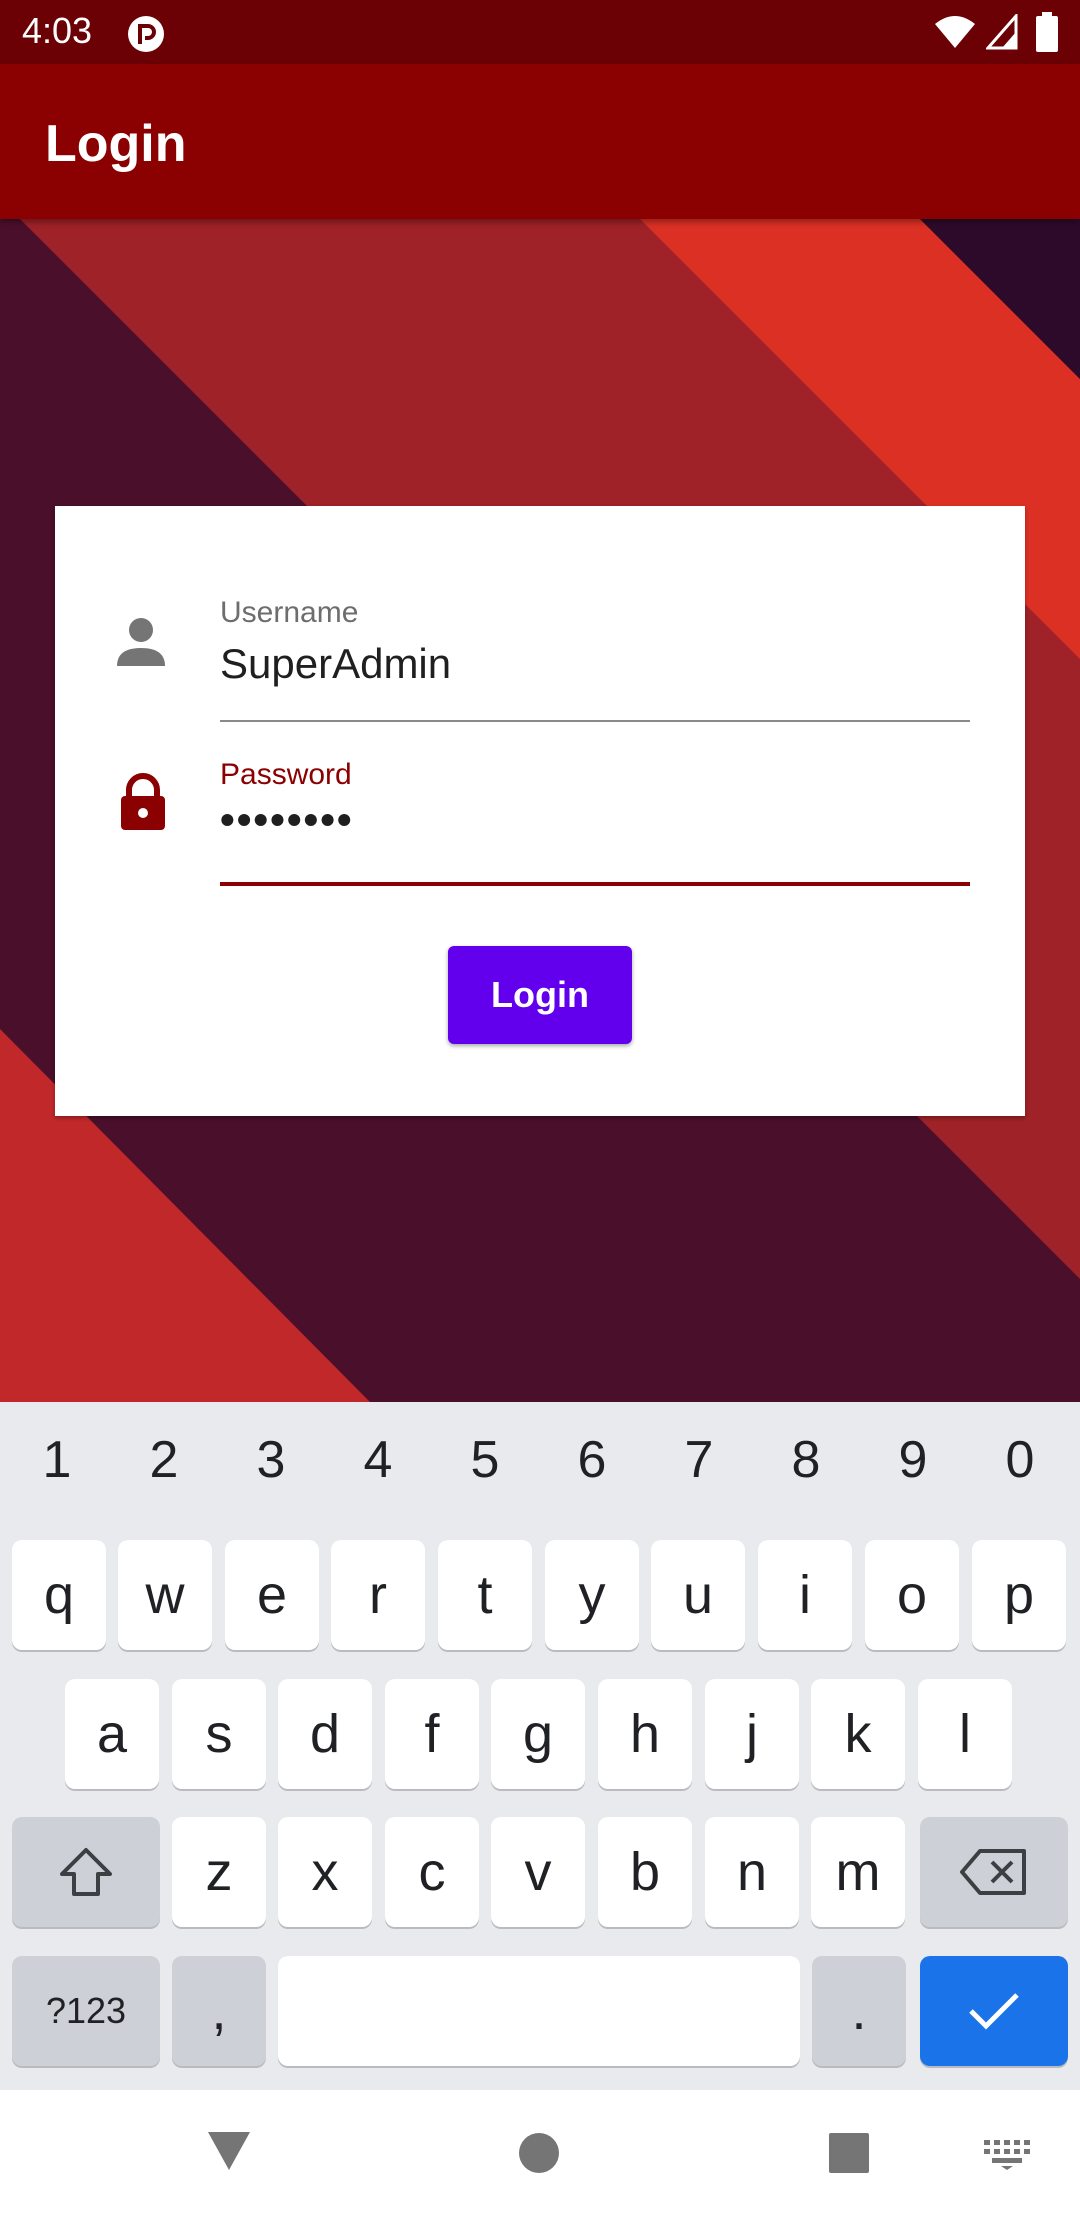  I want to click on key-0: 0, so click(1020, 1460).